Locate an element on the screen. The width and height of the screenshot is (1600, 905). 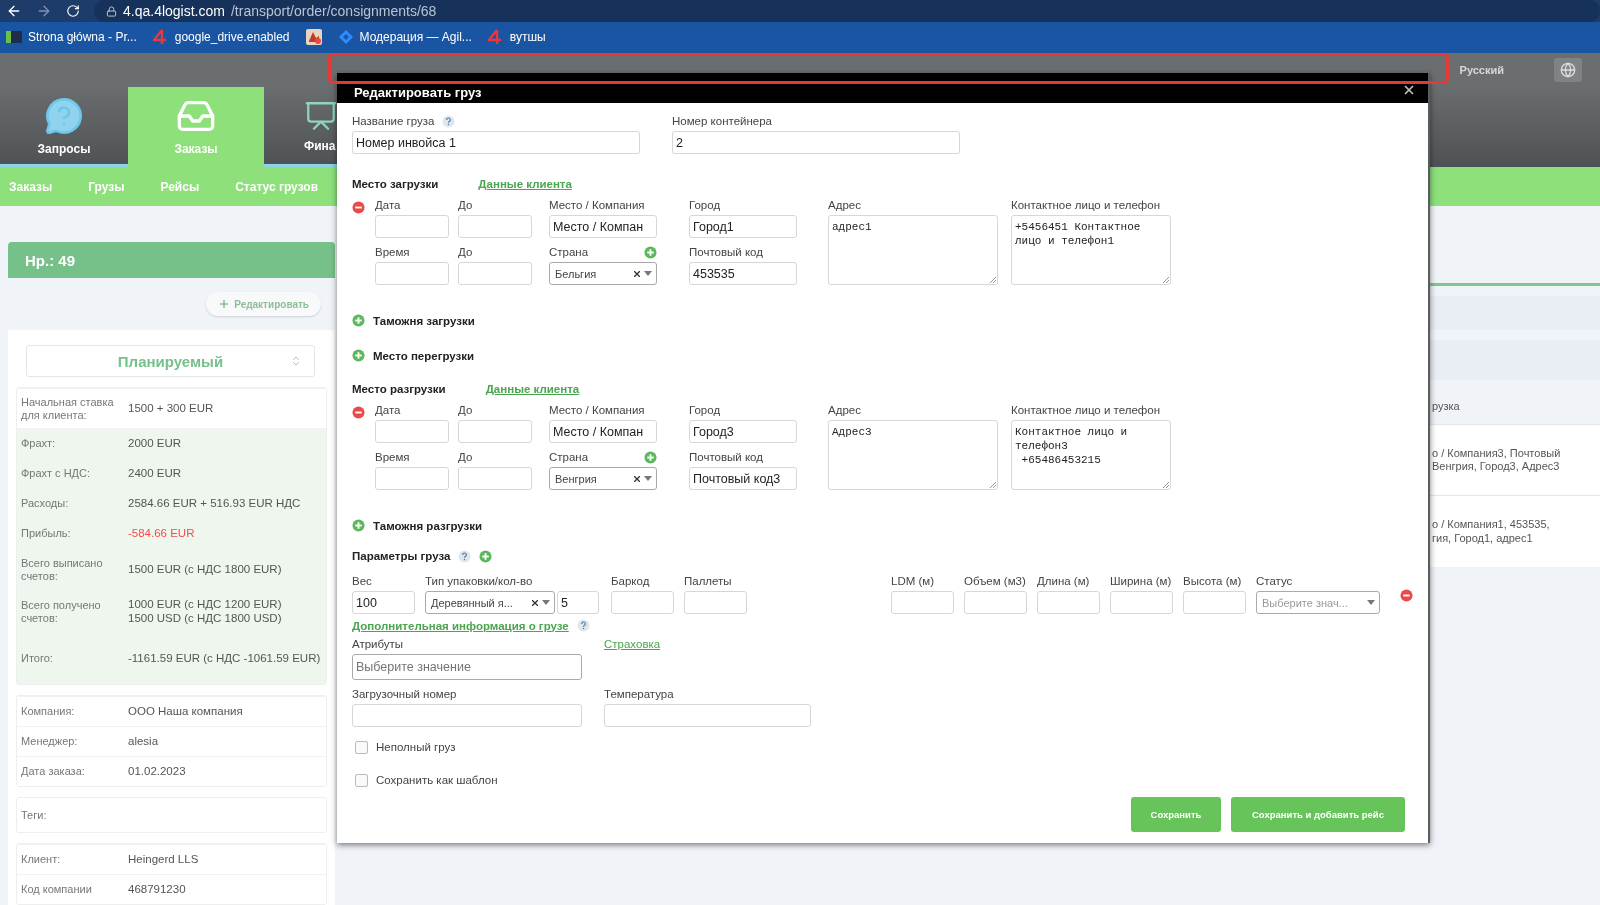
postcode-field: Почтовый код3 is located at coordinates (743, 478).